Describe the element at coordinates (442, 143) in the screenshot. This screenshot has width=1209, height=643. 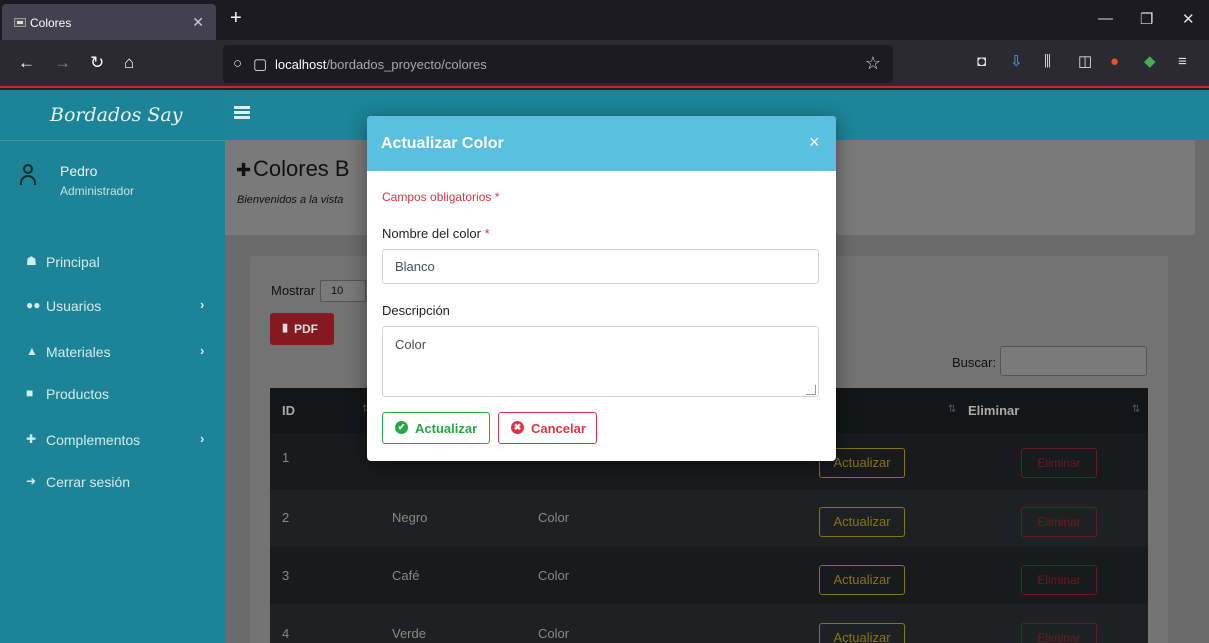
I see `modal-title: Actualizar Color` at that location.